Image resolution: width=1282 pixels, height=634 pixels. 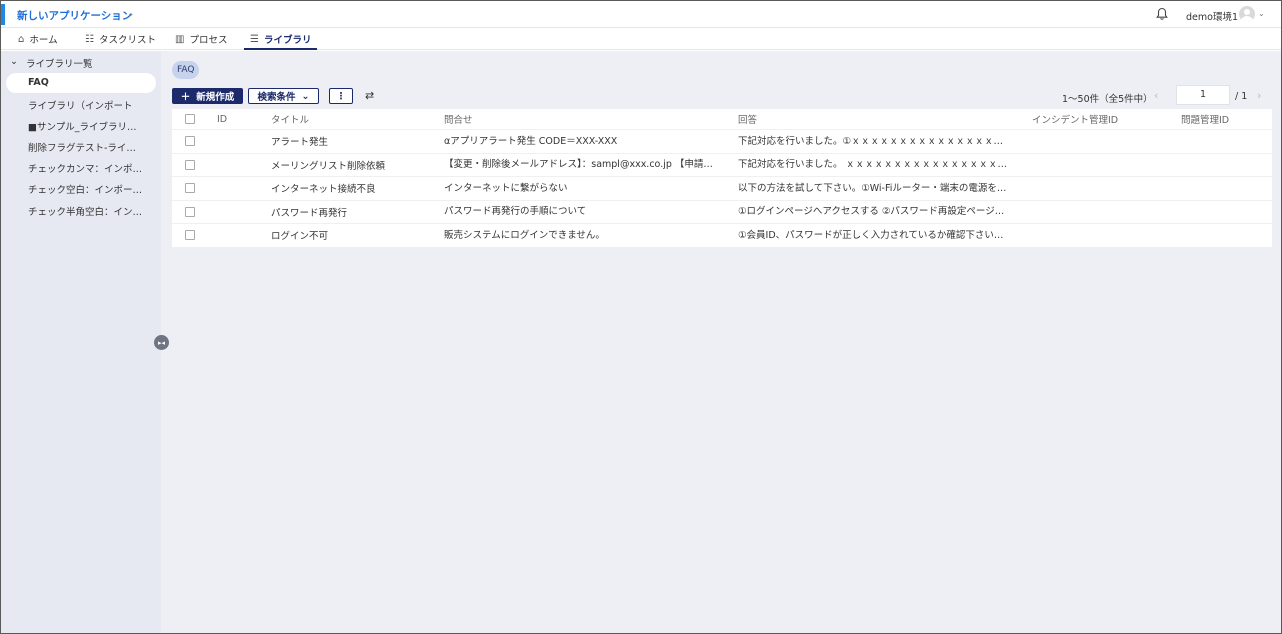 What do you see at coordinates (1247, 14) in the screenshot?
I see `avatar` at bounding box center [1247, 14].